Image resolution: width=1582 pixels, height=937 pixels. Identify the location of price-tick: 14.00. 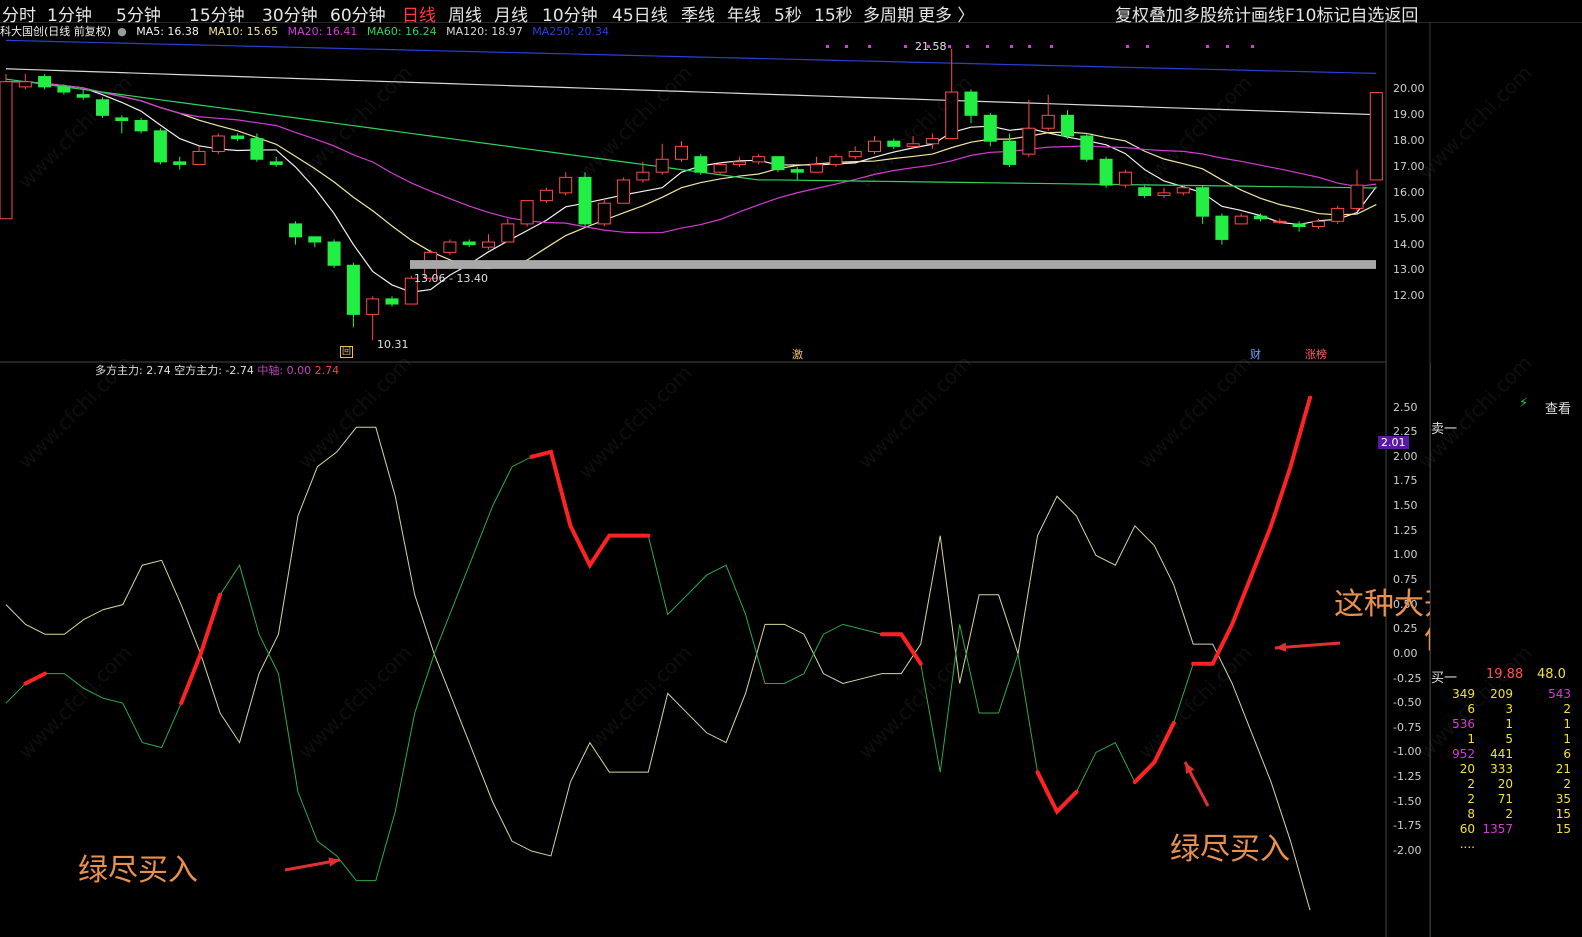
(1409, 244).